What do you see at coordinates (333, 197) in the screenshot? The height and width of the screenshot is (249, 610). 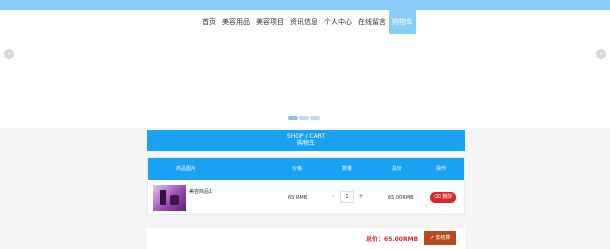 I see `decrease-quantity-button: -` at bounding box center [333, 197].